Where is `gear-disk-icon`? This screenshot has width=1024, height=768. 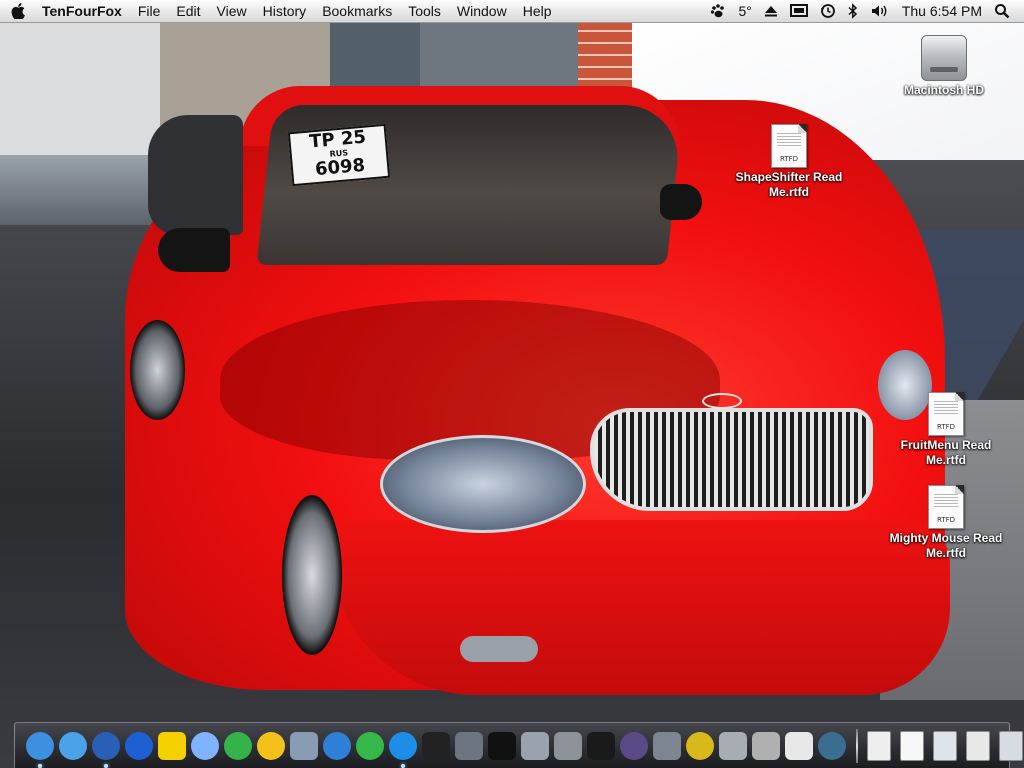
gear-disk-icon is located at coordinates (700, 746).